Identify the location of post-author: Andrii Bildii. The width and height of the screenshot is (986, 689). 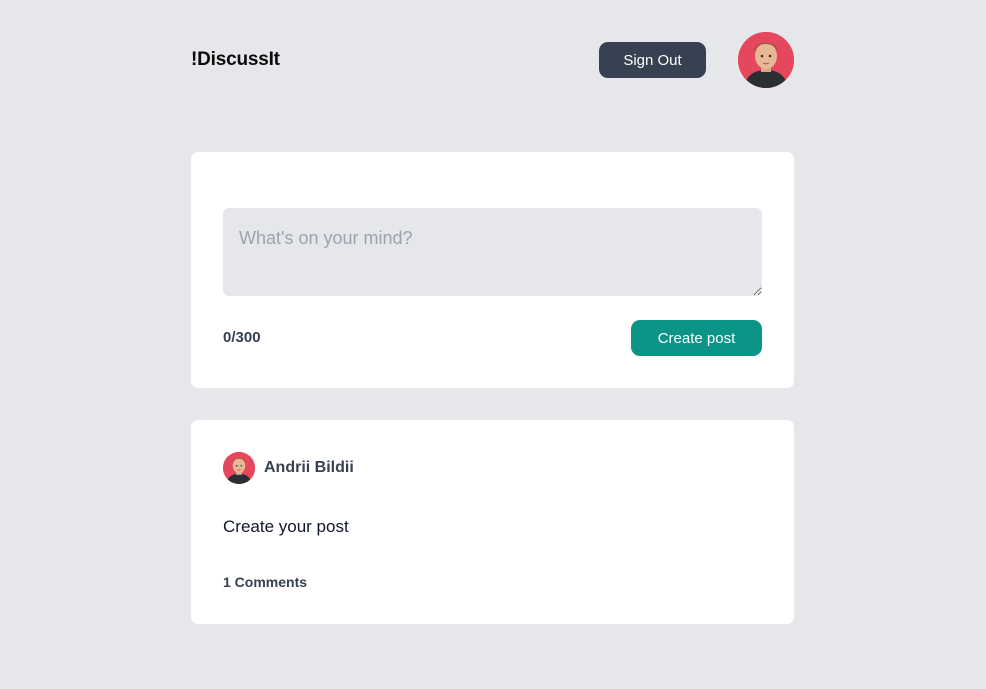
(288, 468).